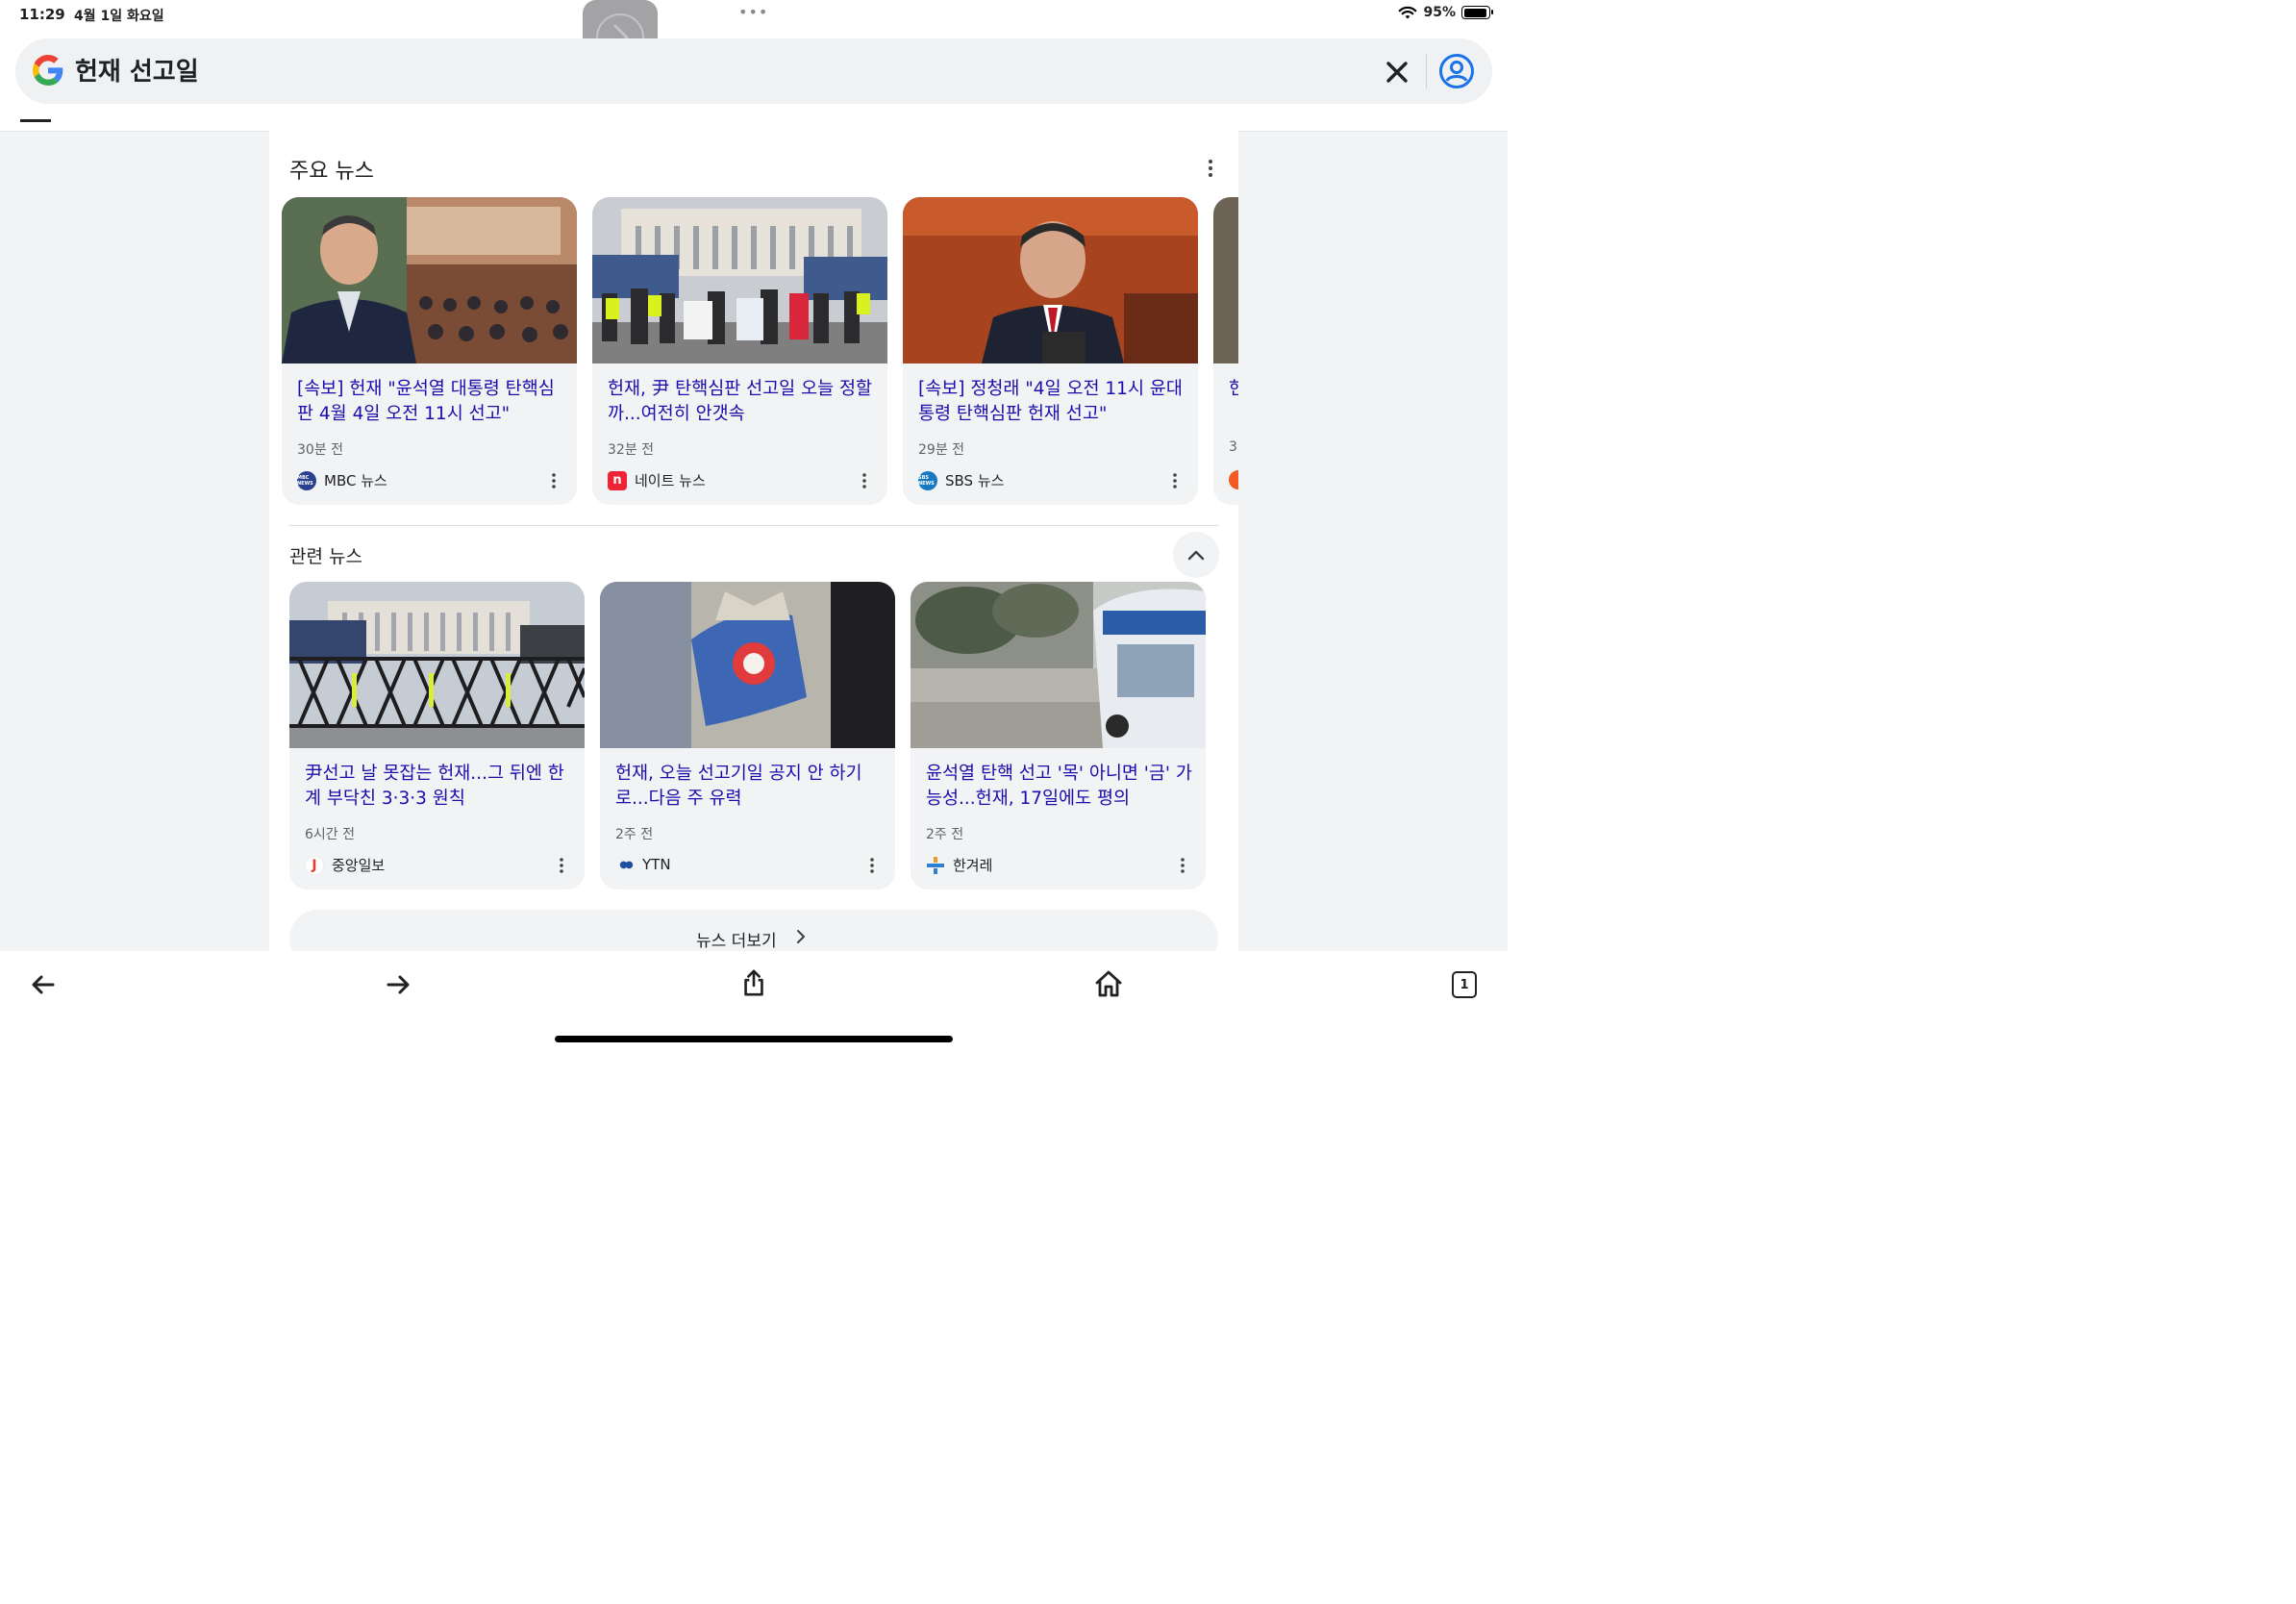  I want to click on tab-switcher-button: 1, so click(1464, 984).